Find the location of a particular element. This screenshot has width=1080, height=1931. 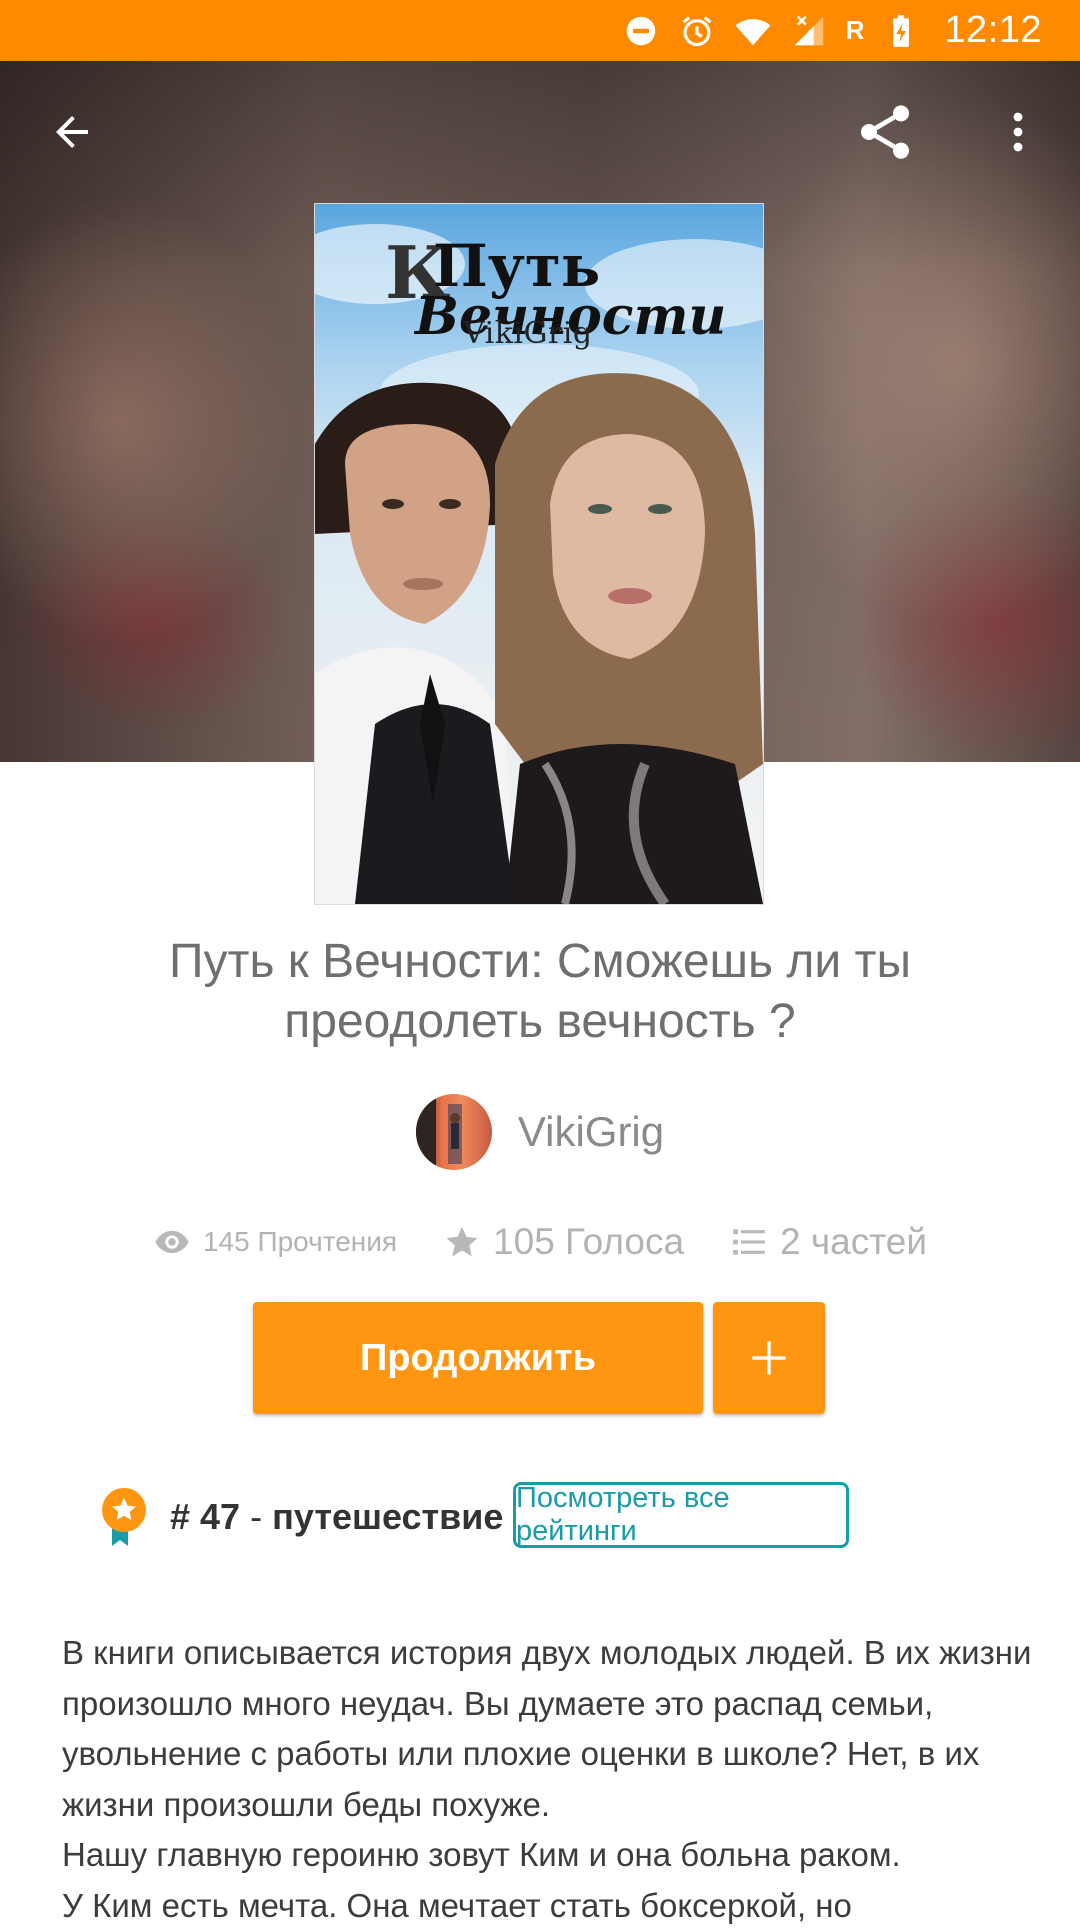

eye-icon is located at coordinates (172, 1242).